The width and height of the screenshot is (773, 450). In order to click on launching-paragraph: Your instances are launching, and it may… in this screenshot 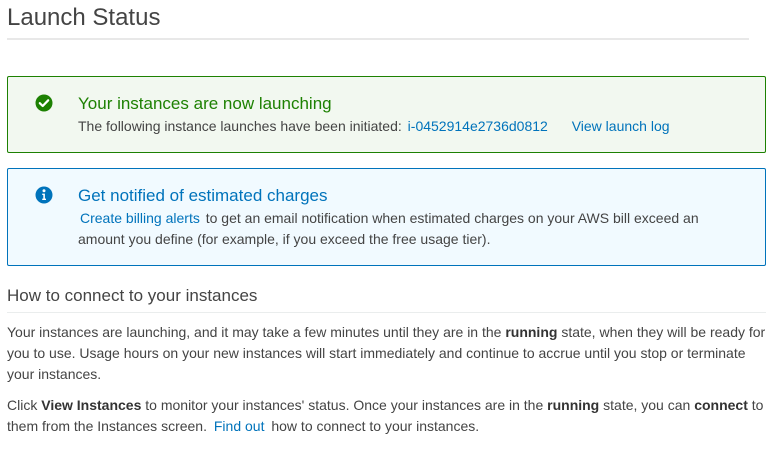, I will do `click(388, 353)`.